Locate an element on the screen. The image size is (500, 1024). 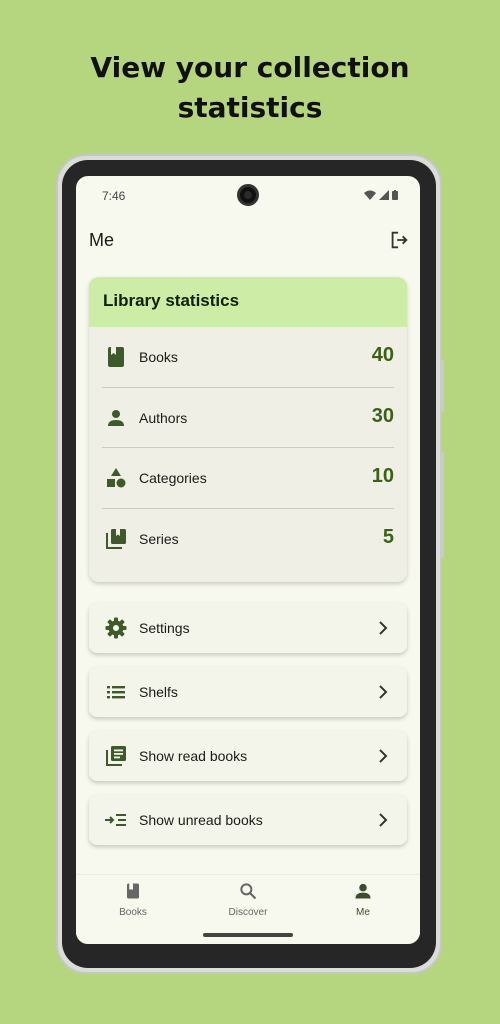
stat-value: 5 is located at coordinates (388, 536).